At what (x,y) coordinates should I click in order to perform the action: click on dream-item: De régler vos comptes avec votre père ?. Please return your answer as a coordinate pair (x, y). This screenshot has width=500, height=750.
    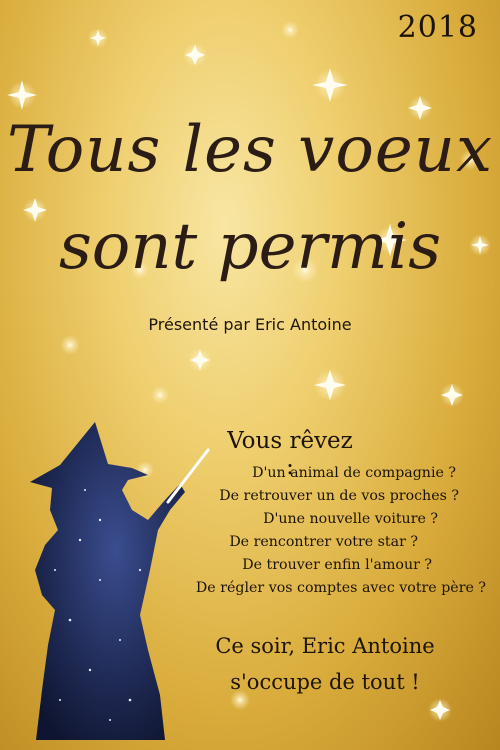
    Looking at the image, I should click on (340, 588).